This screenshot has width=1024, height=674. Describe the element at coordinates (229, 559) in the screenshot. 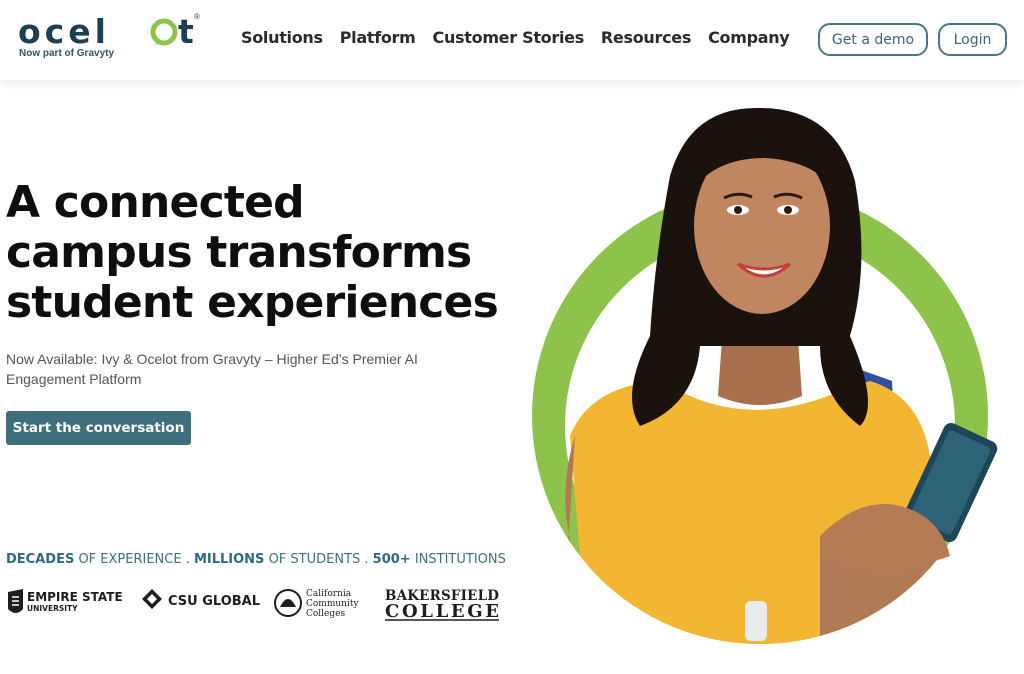

I see `stat-millions: MILLIONS` at that location.